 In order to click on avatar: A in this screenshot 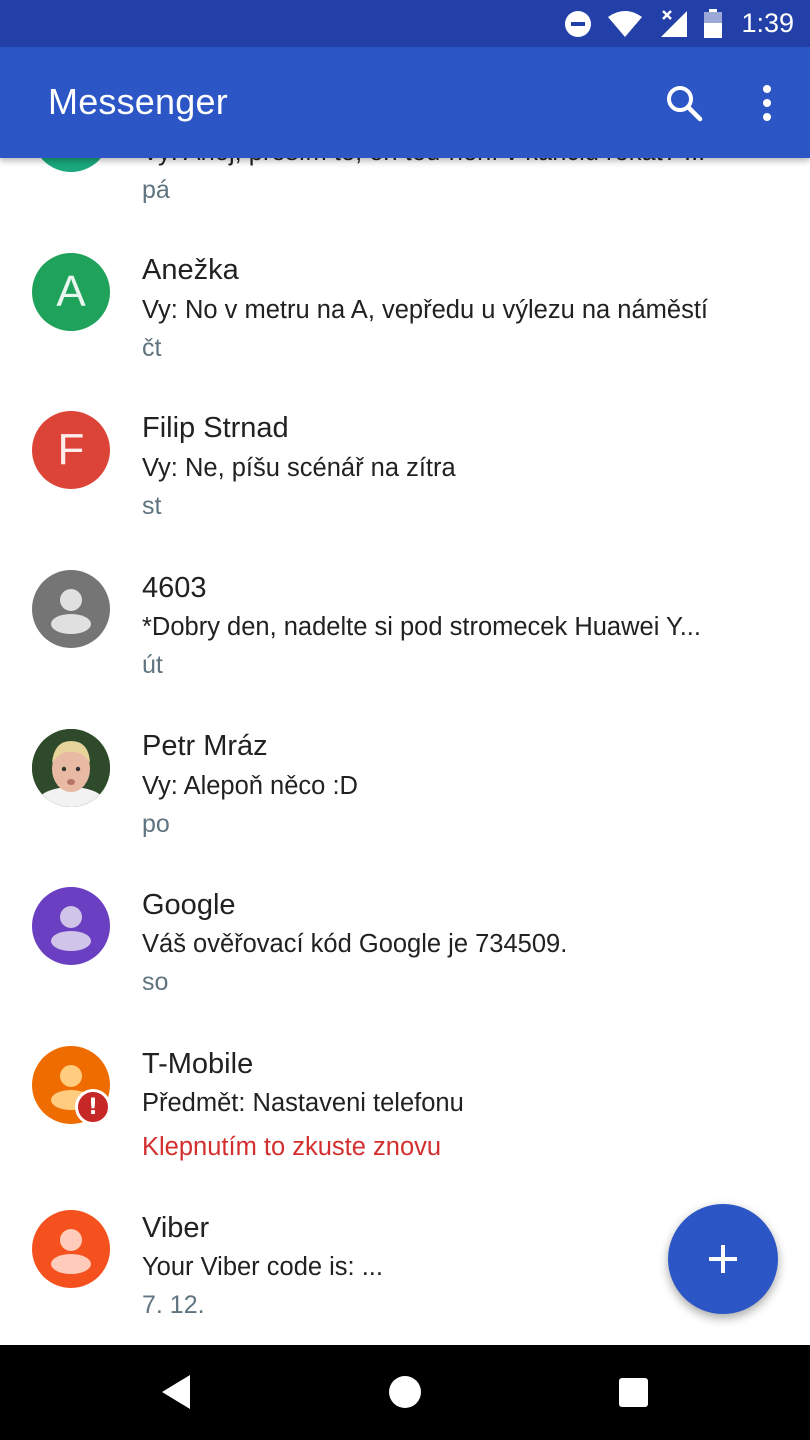, I will do `click(71, 292)`.